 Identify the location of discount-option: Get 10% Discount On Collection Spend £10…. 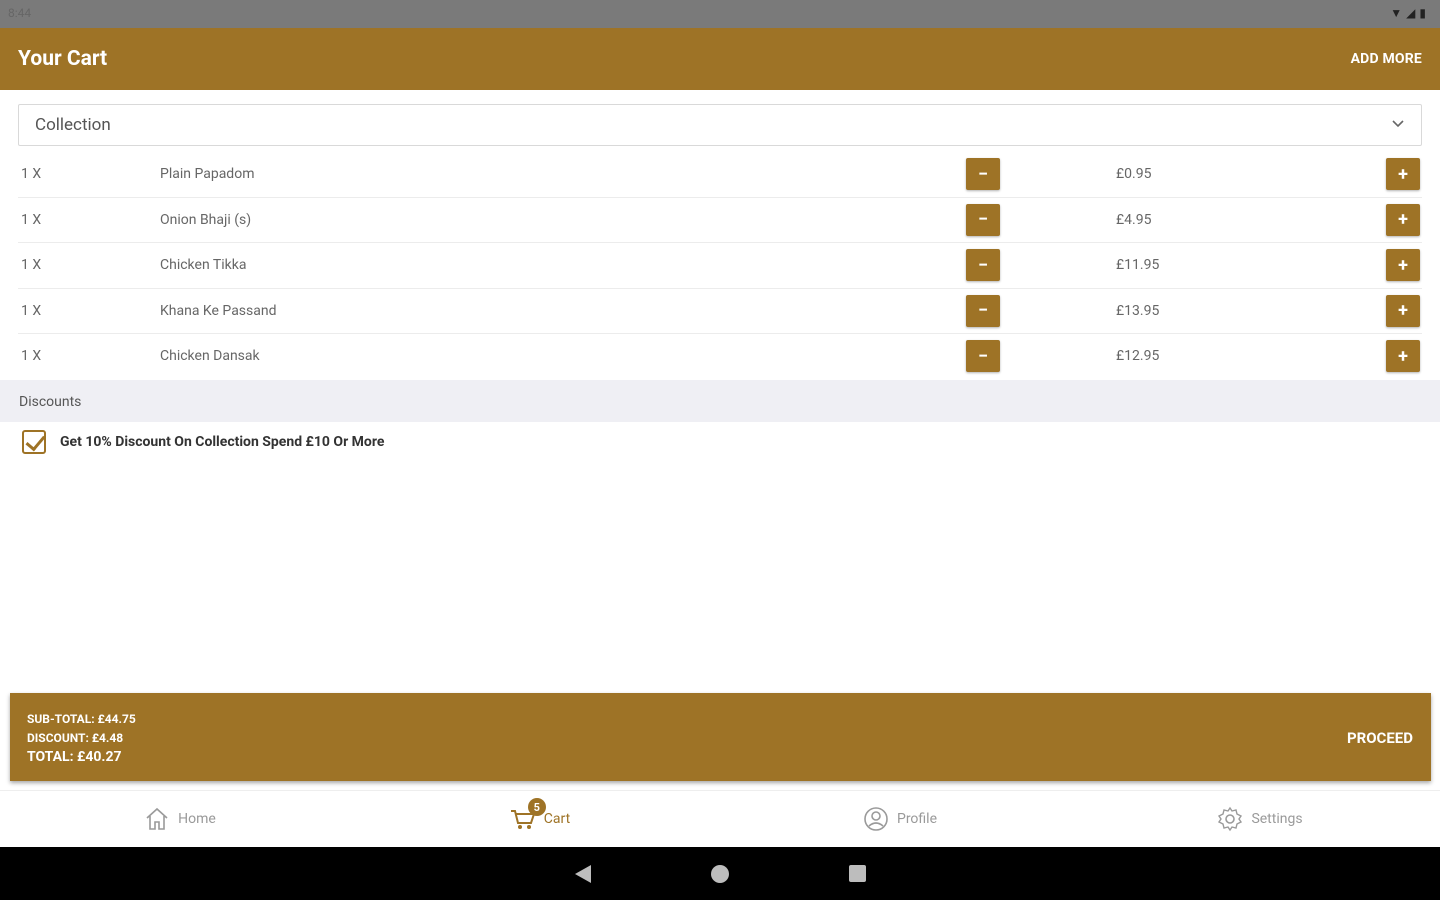
(203, 442).